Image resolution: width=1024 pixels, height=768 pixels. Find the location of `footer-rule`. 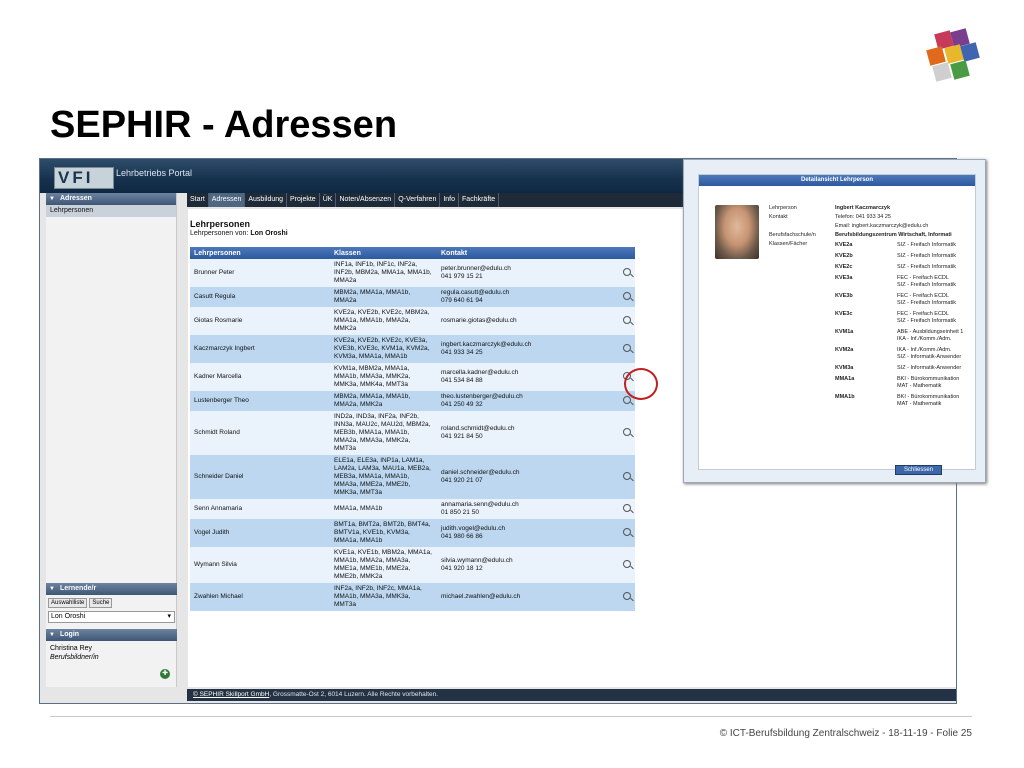

footer-rule is located at coordinates (511, 716).